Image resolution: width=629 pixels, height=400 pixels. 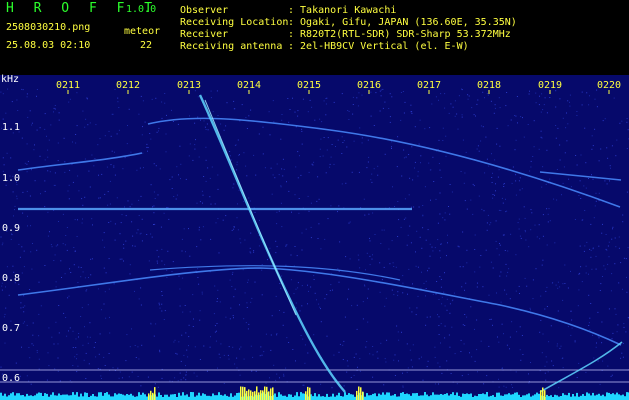 What do you see at coordinates (609, 85) in the screenshot?
I see `time-tick-label: 0220` at bounding box center [609, 85].